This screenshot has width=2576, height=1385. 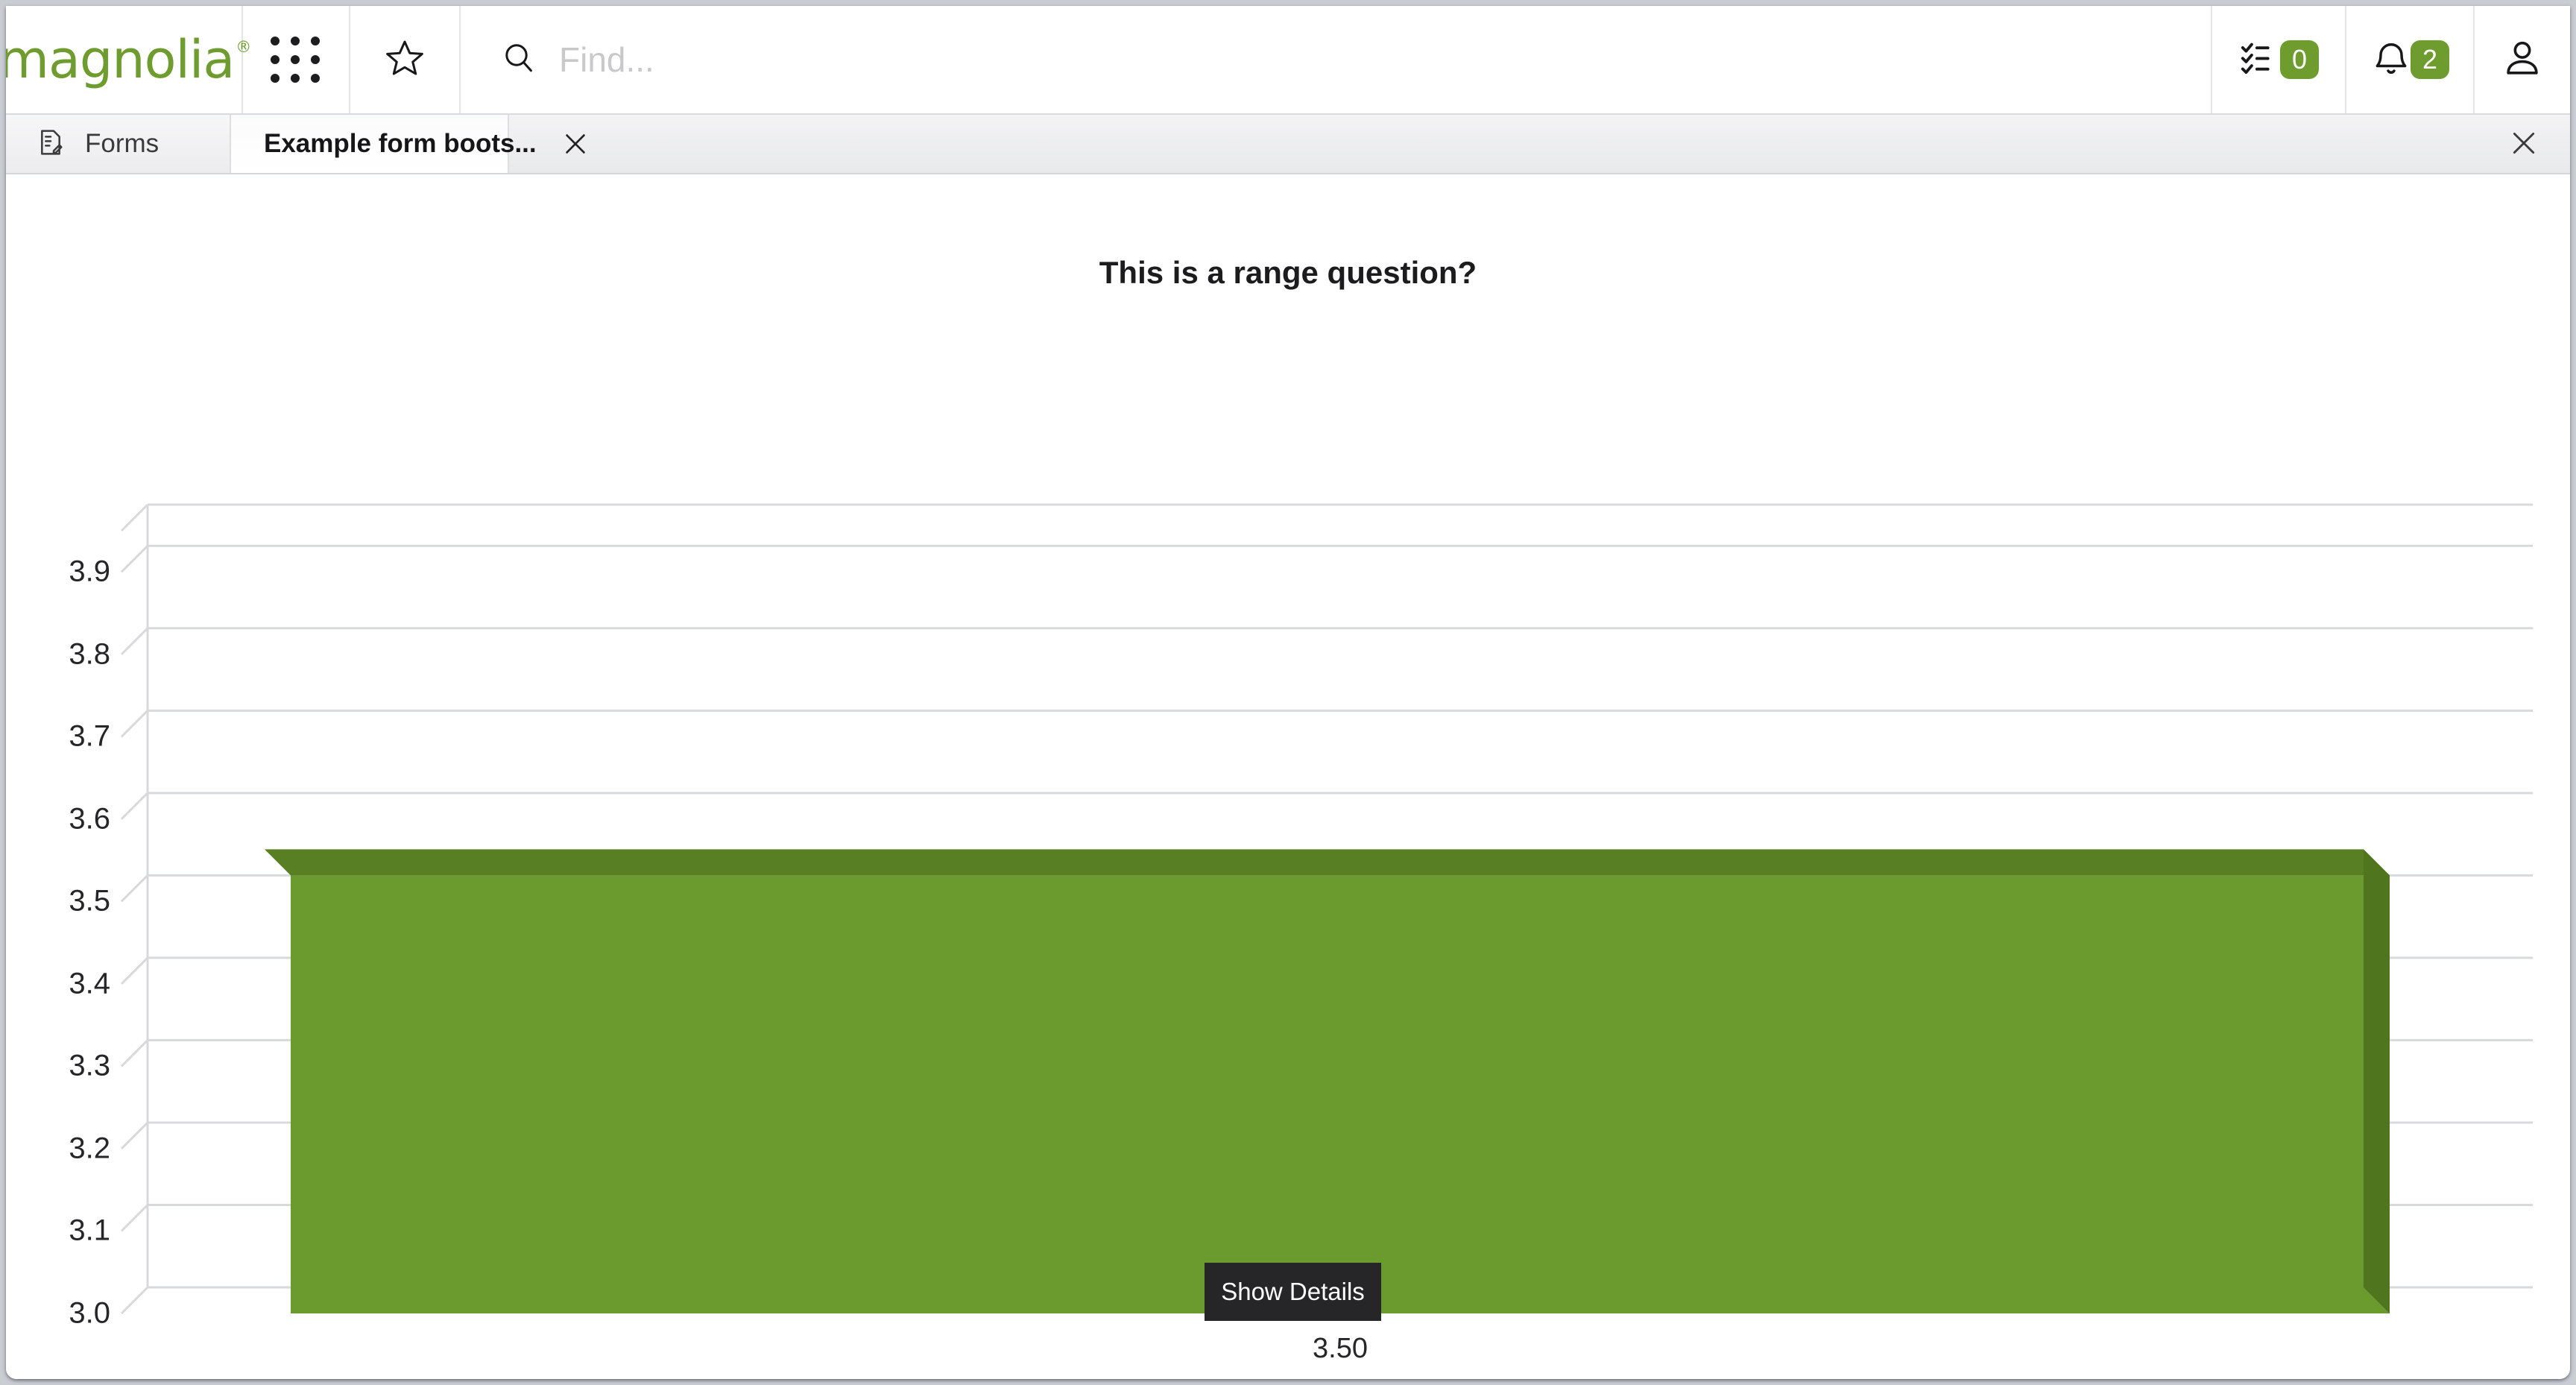 What do you see at coordinates (1267, 60) in the screenshot?
I see `search-input` at bounding box center [1267, 60].